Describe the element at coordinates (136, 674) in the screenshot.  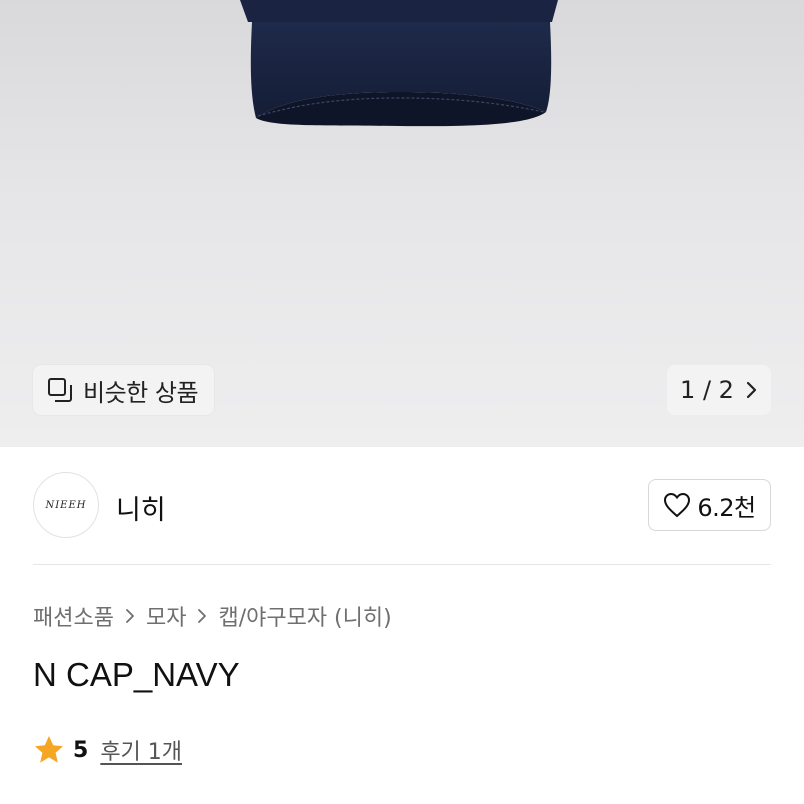
I see `product-title: N CAP_NAVY` at that location.